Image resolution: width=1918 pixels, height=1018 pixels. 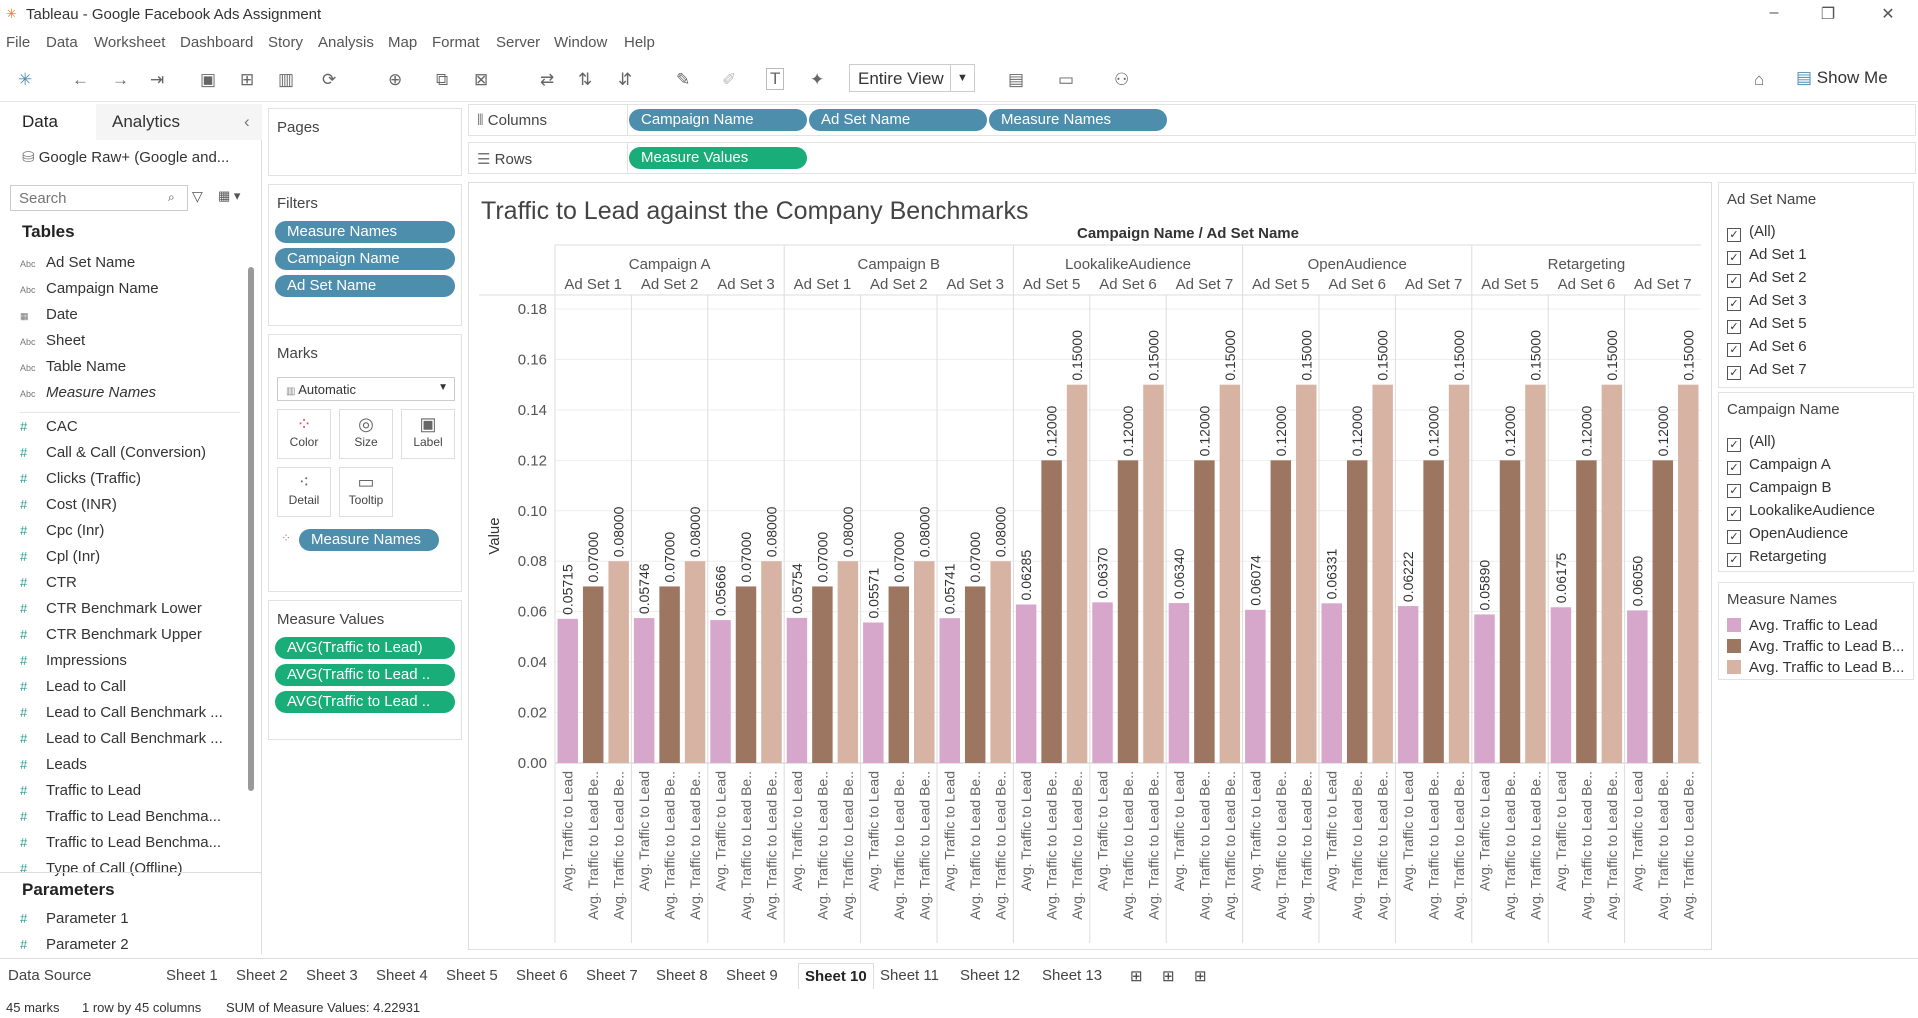 What do you see at coordinates (1767, 255) in the screenshot?
I see `filter-checkbox-item: ✓ Ad Set 1` at bounding box center [1767, 255].